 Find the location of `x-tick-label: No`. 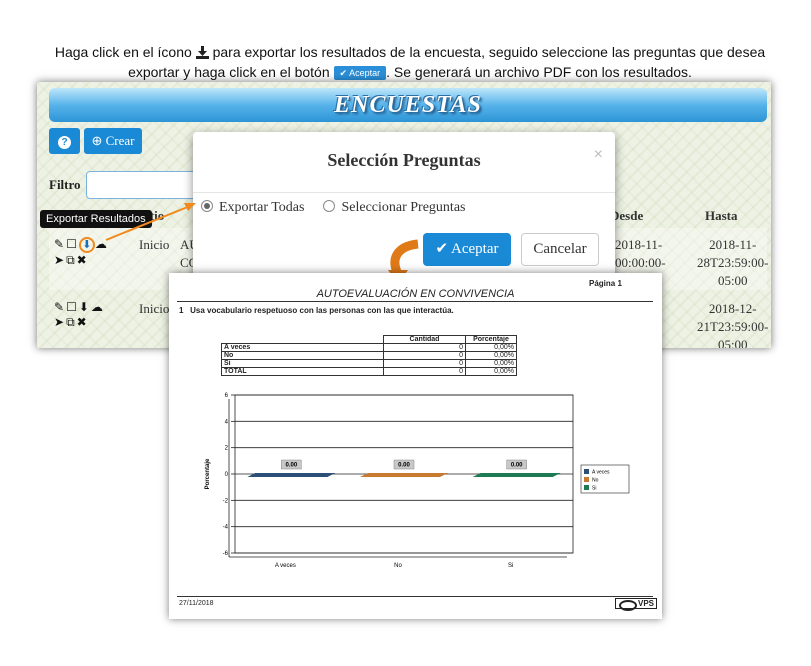

x-tick-label: No is located at coordinates (398, 566).